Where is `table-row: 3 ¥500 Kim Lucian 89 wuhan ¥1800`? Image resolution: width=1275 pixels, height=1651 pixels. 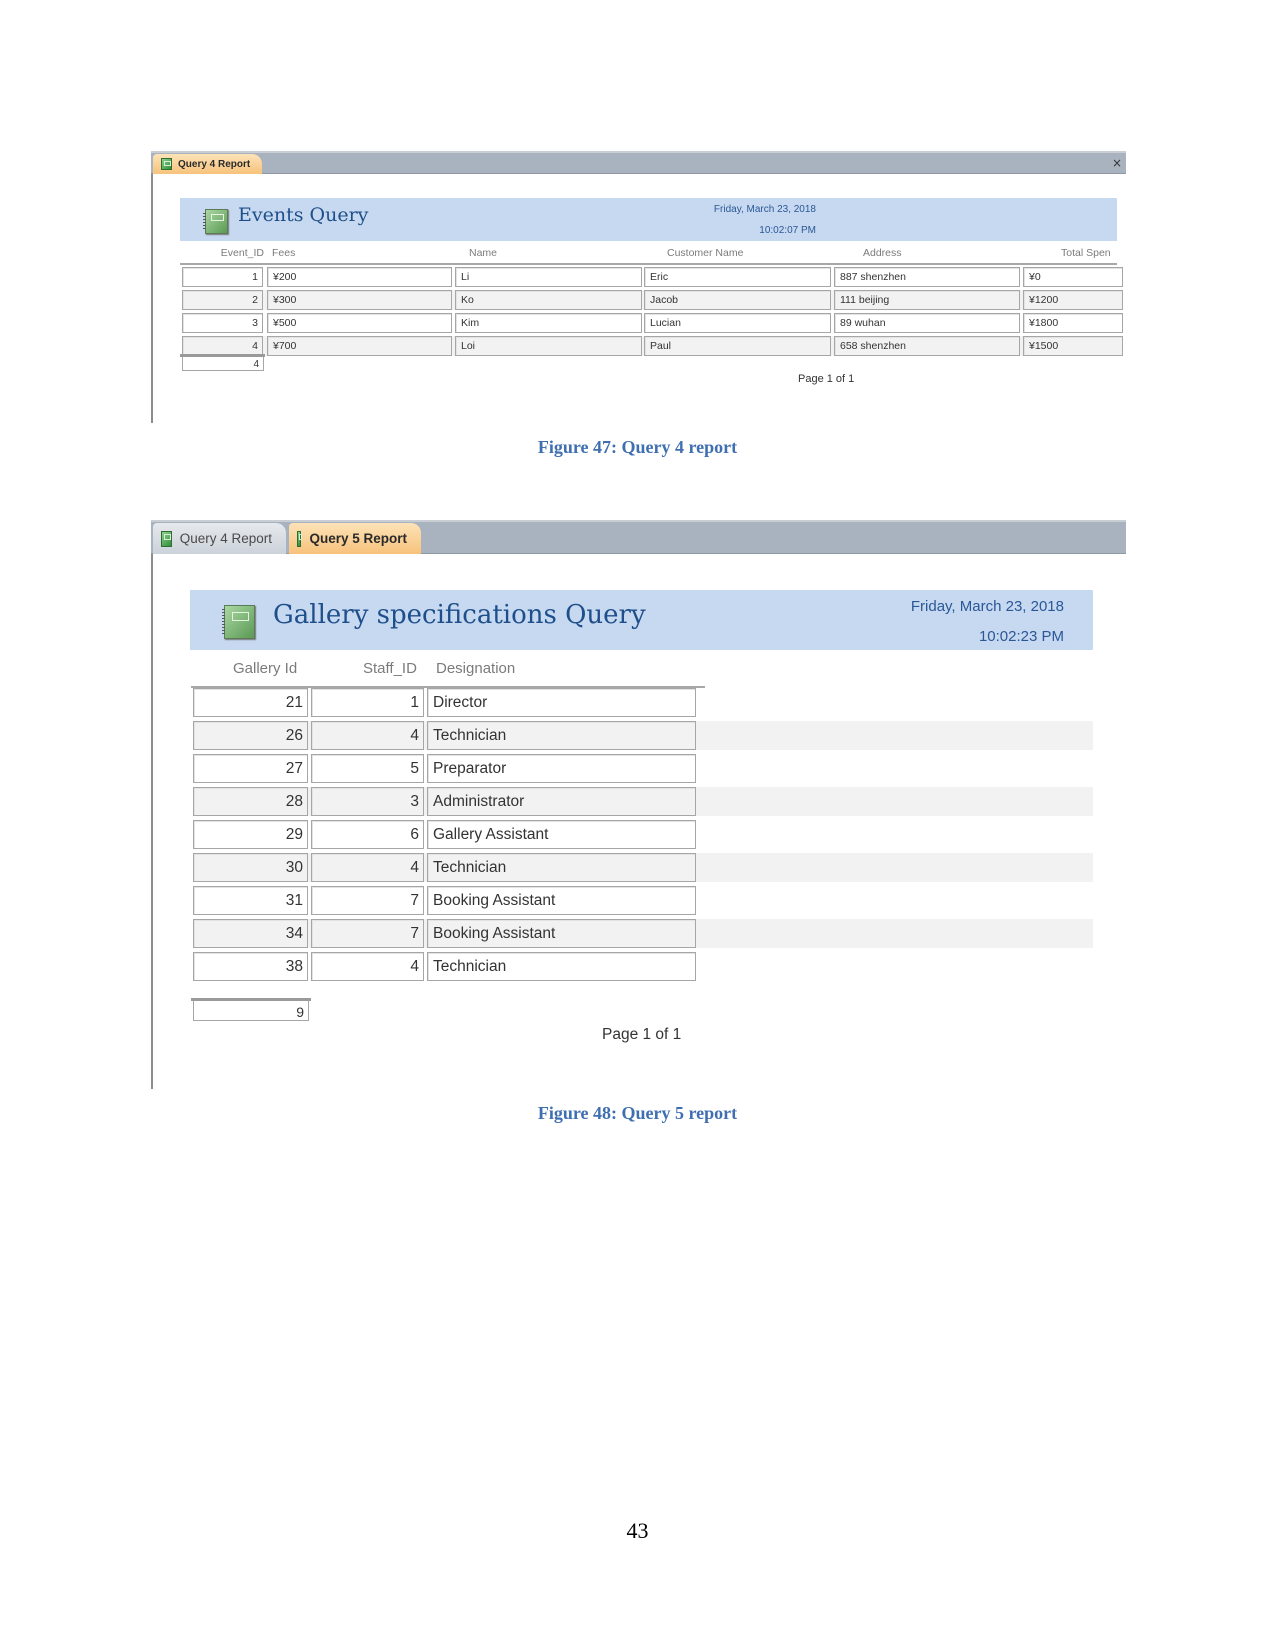
table-row: 3 ¥500 Kim Lucian 89 wuhan ¥1800 is located at coordinates (652, 323).